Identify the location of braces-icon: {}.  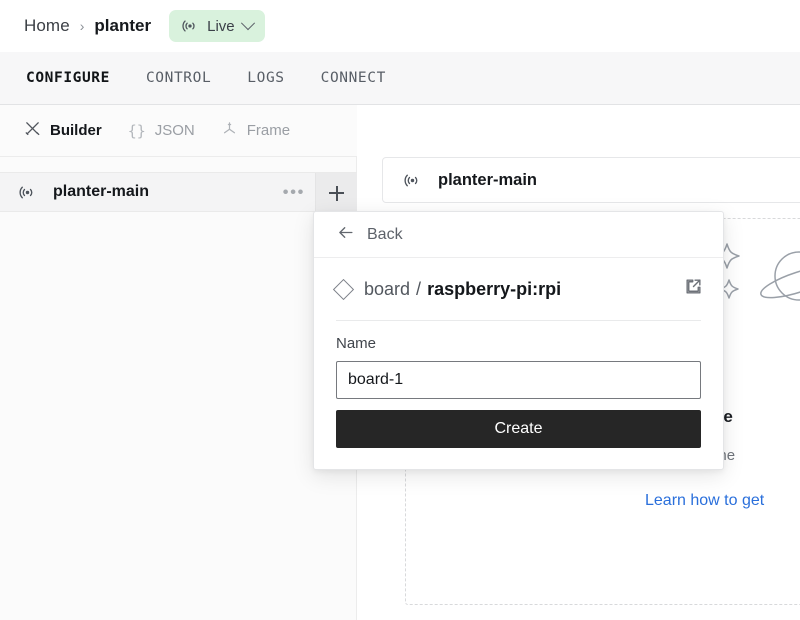
(136, 130).